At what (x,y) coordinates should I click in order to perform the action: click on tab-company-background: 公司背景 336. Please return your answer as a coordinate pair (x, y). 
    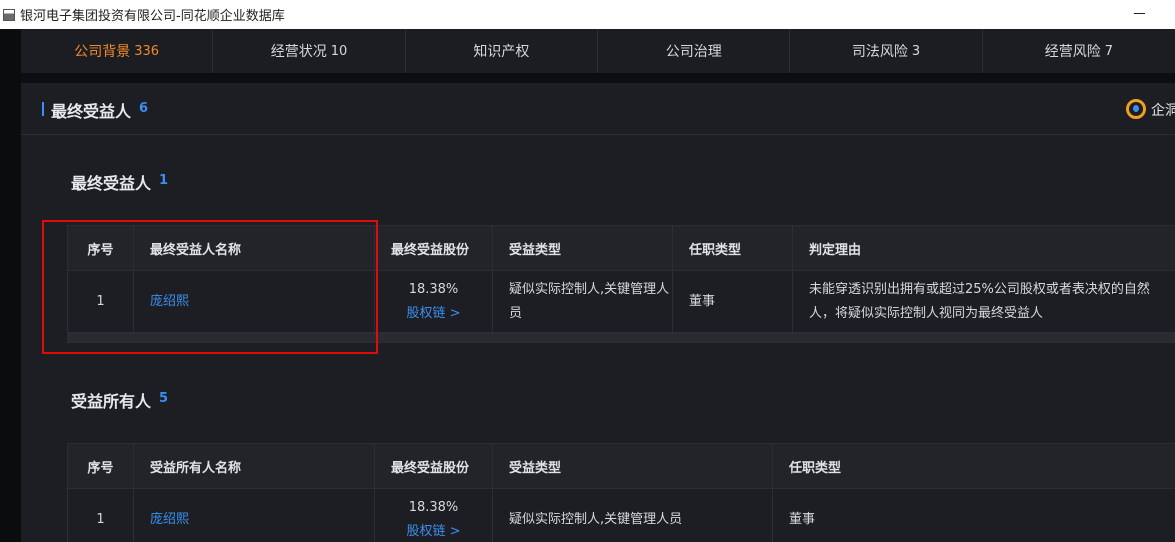
    Looking at the image, I should click on (117, 51).